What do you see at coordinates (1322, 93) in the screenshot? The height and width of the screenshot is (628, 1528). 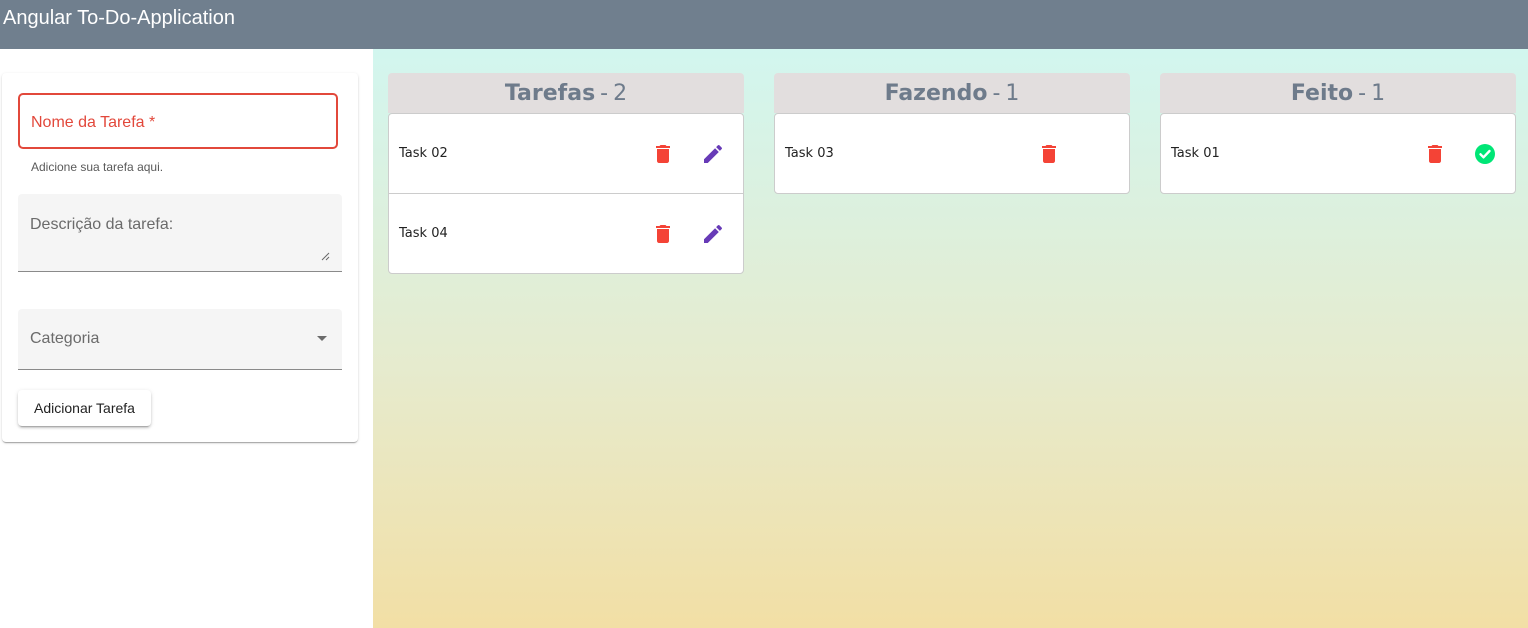 I see `column-title: Feito` at bounding box center [1322, 93].